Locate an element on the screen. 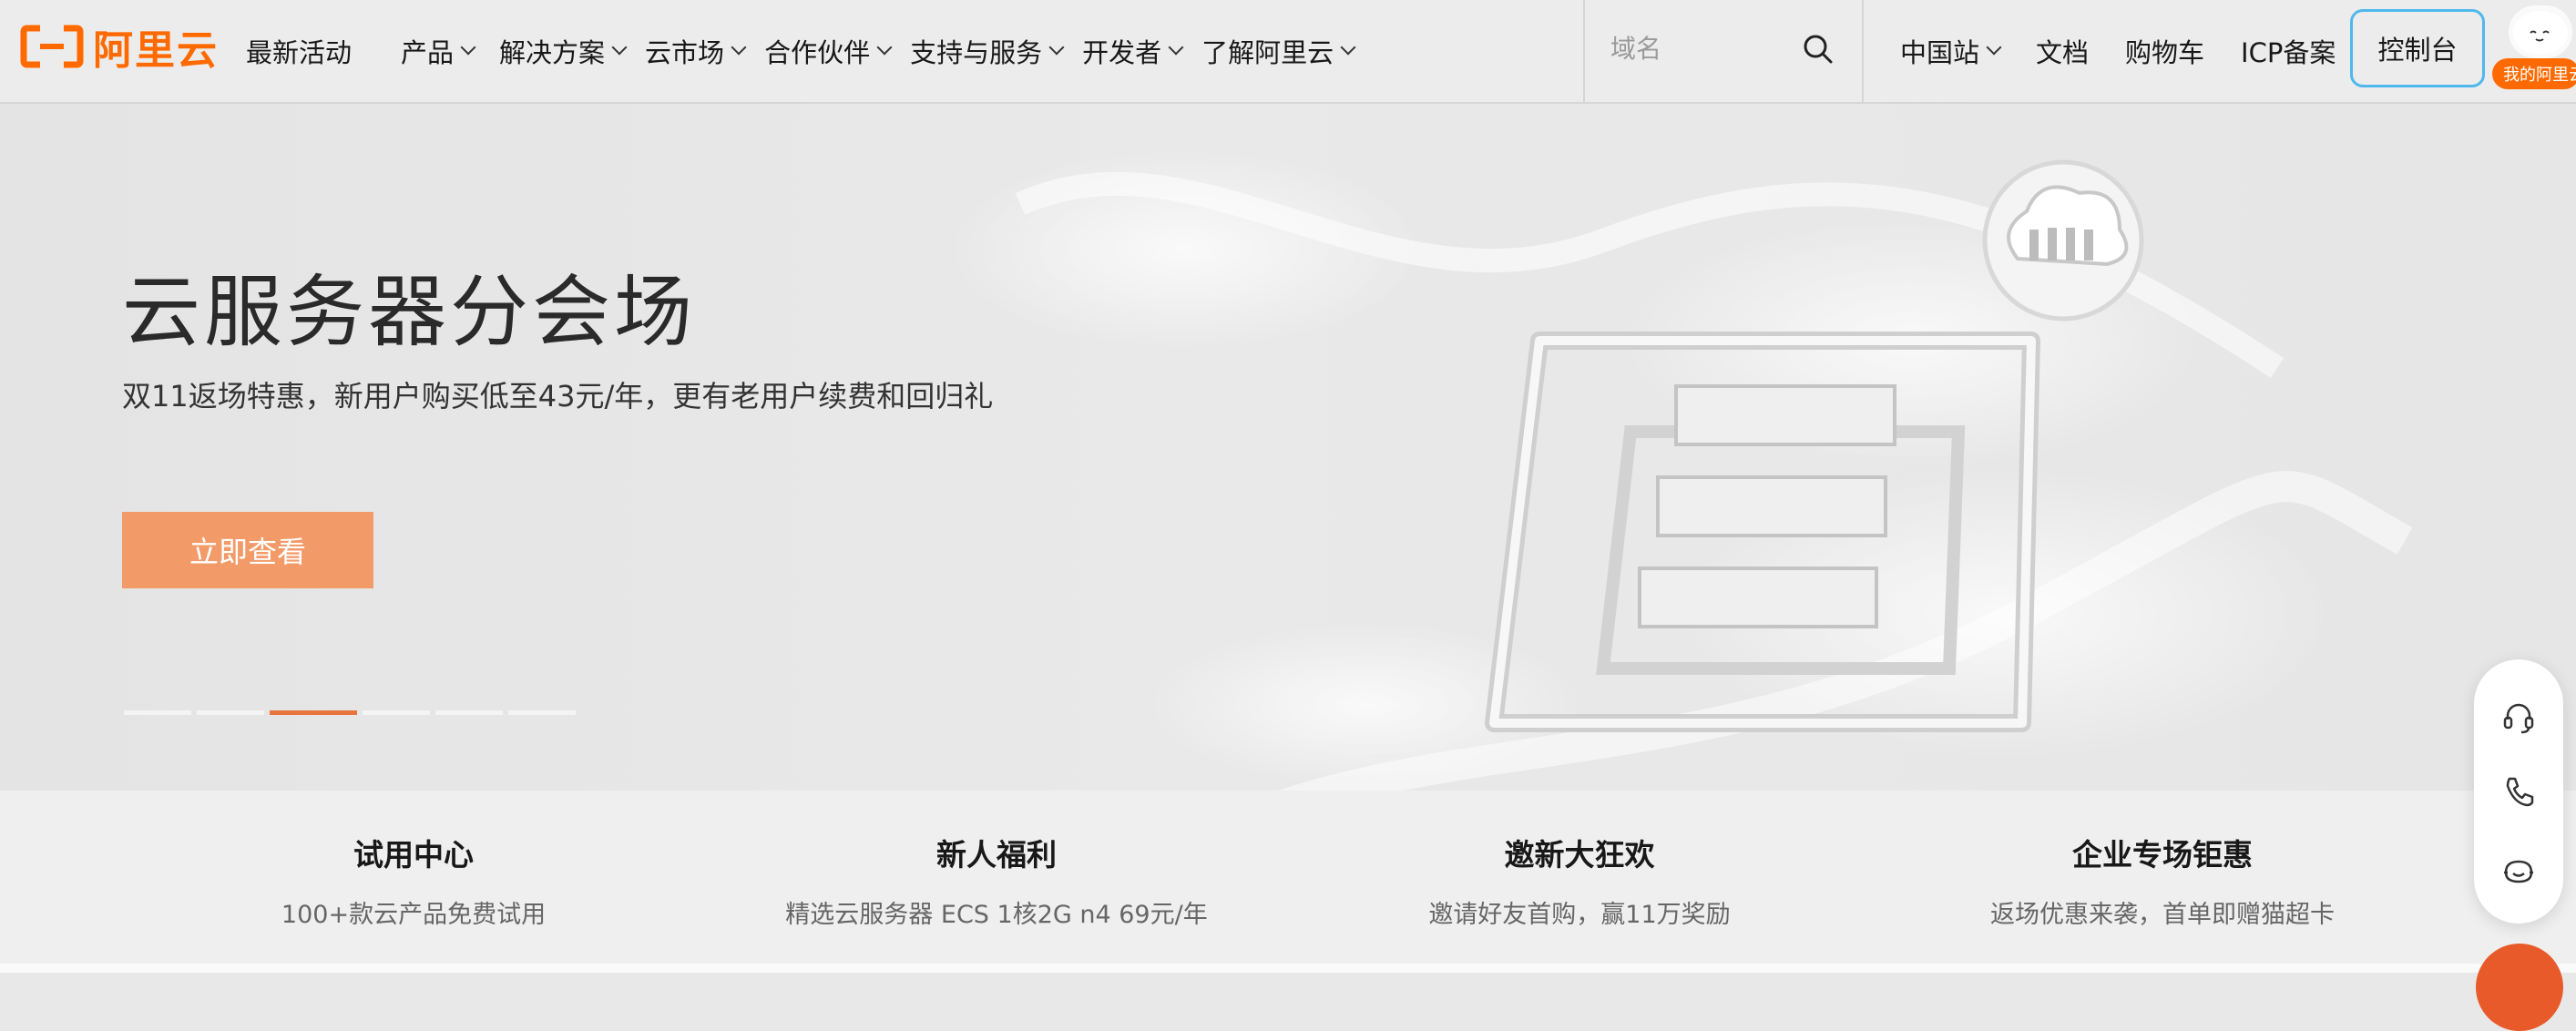 The image size is (2576, 1031). region-selector: 中国站 is located at coordinates (1951, 51).